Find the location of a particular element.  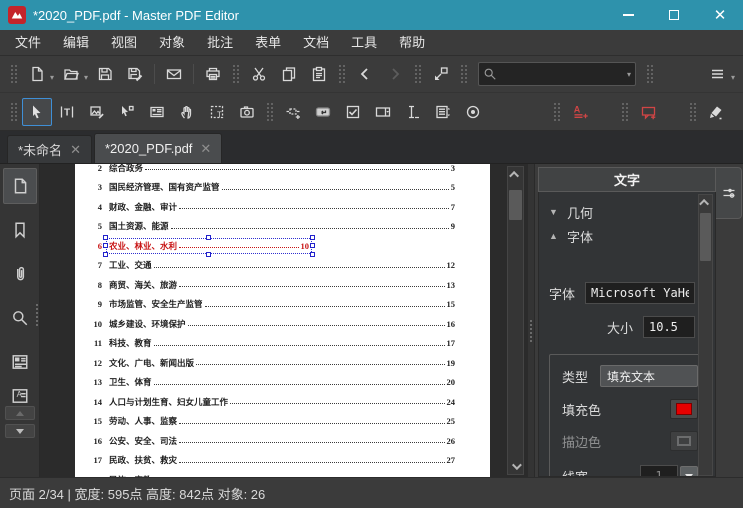

panel-scrollbar is located at coordinates (705, 335).